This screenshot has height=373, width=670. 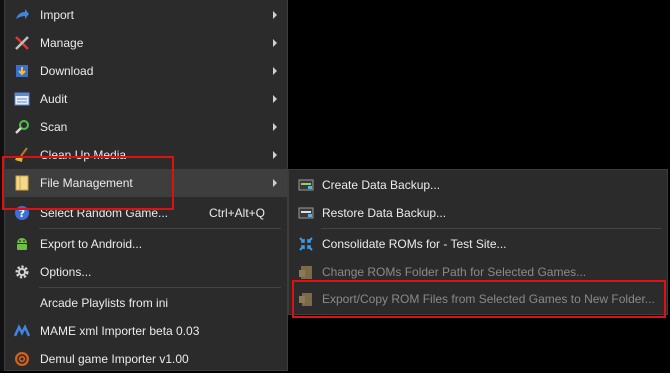 I want to click on export-copy-icon, so click(x=305, y=299).